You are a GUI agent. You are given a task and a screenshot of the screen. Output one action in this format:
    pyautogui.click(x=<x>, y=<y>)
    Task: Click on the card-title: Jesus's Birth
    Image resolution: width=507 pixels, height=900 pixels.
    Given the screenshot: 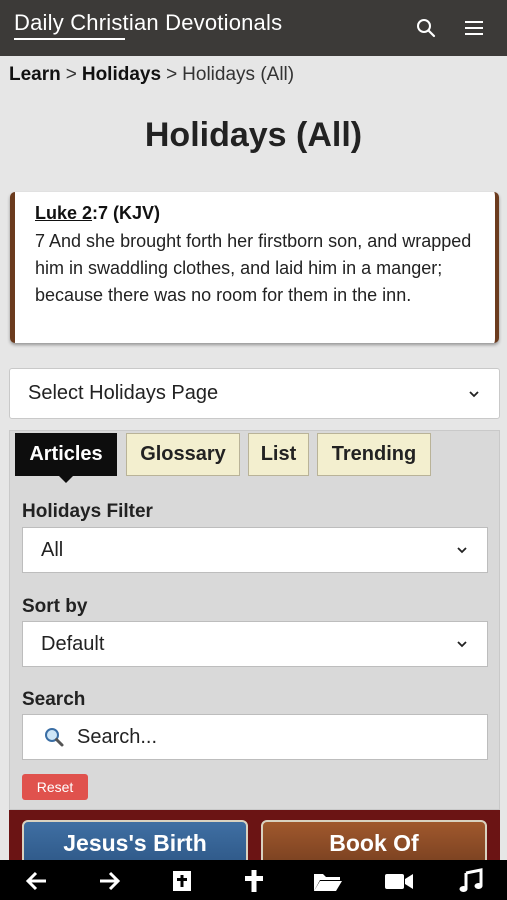 What is the action you would take?
    pyautogui.click(x=135, y=843)
    